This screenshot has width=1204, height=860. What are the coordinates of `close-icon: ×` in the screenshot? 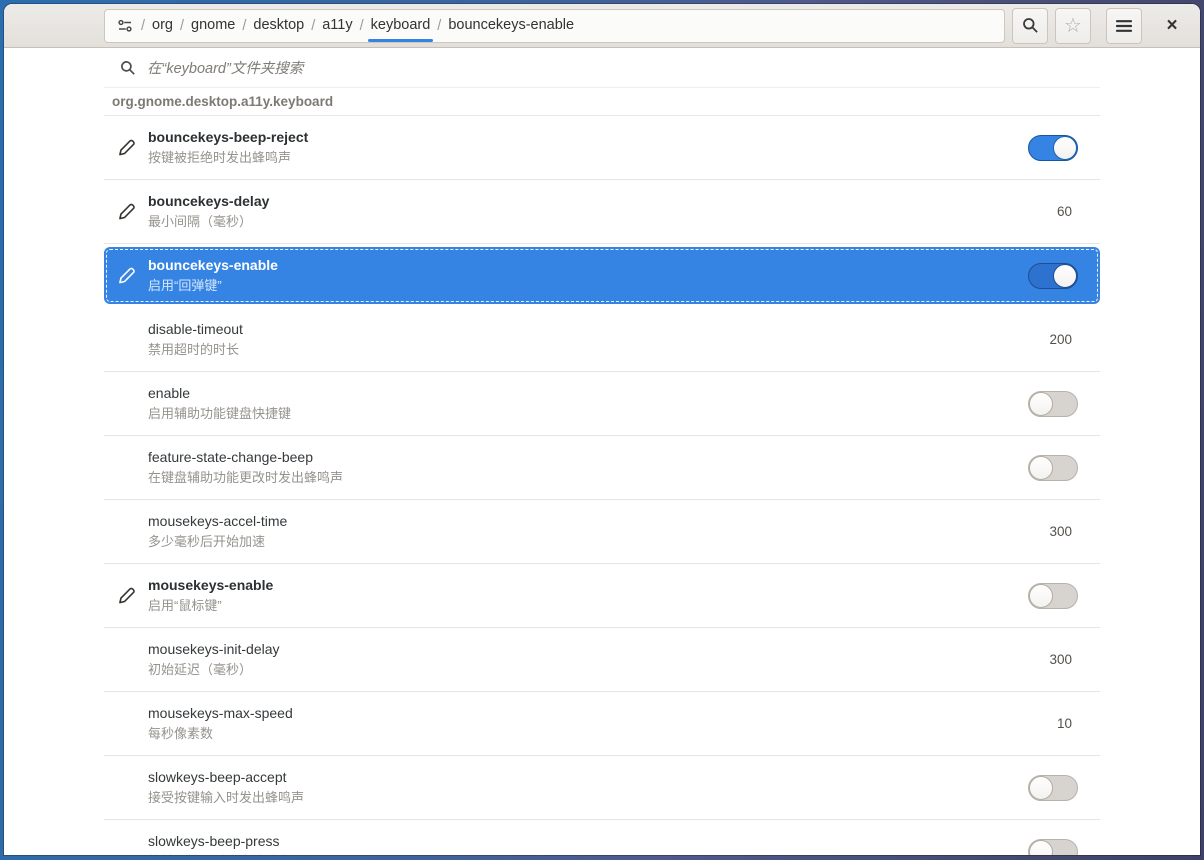 It's located at (1172, 25).